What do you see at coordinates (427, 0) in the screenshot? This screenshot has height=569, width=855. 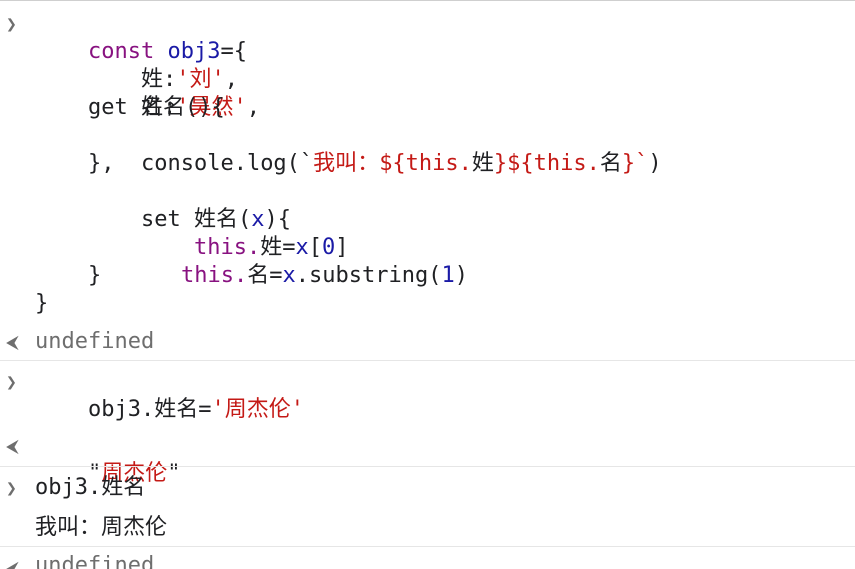 I see `top-border` at bounding box center [427, 0].